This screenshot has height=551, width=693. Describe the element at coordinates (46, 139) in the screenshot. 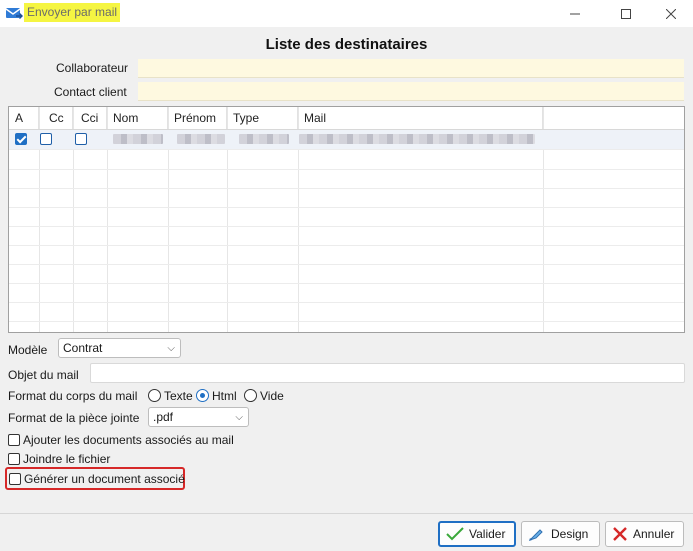

I see `row-cc-checkbox` at that location.